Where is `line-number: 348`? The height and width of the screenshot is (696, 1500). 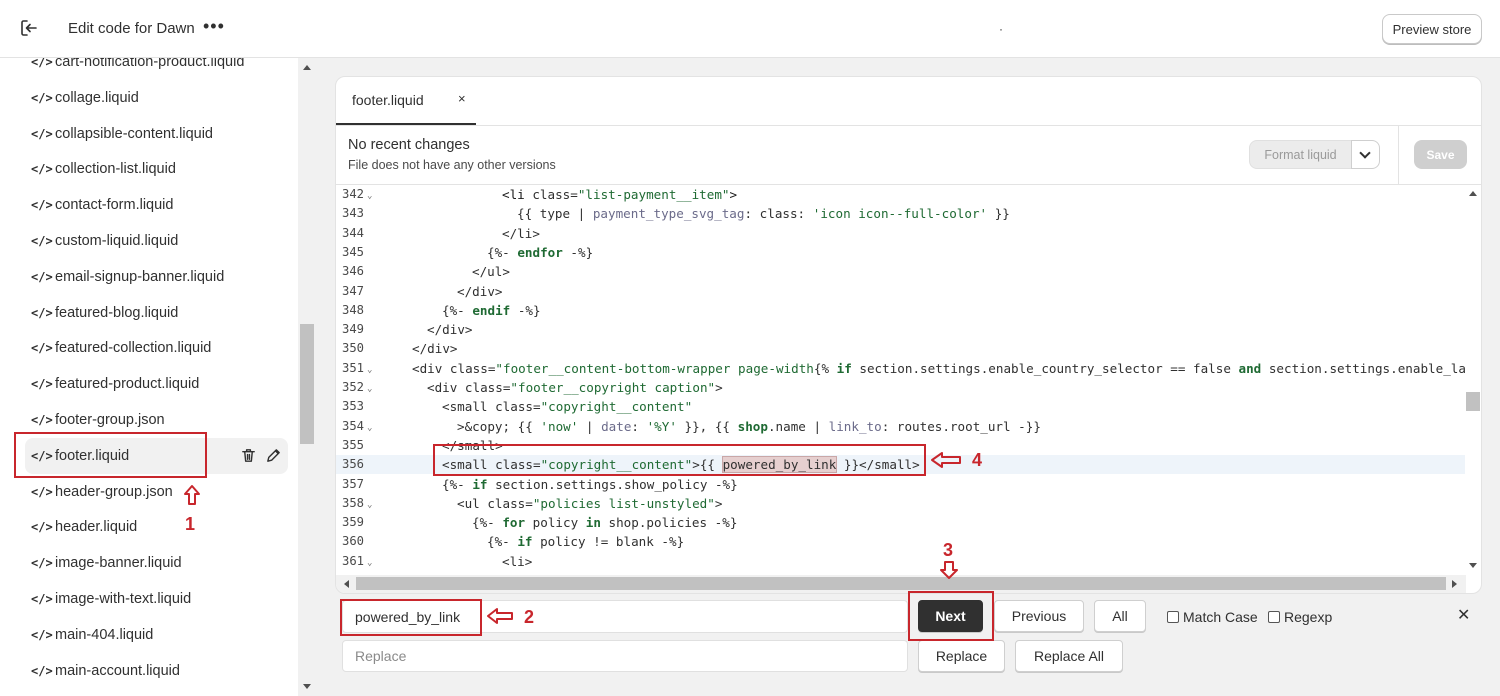 line-number: 348 is located at coordinates (352, 309).